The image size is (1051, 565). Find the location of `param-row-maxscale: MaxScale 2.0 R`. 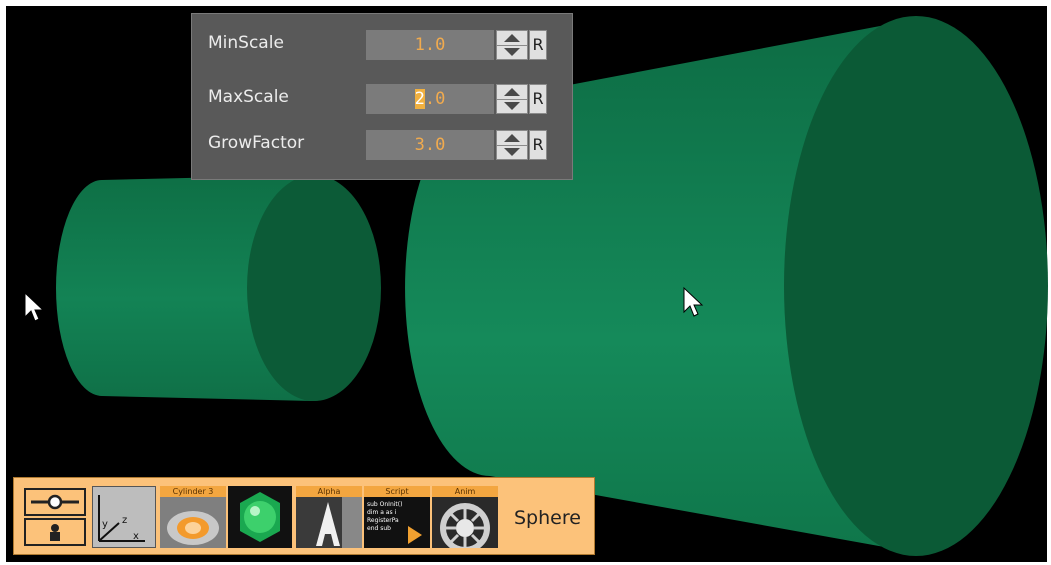

param-row-maxscale: MaxScale 2.0 R is located at coordinates (382, 98).